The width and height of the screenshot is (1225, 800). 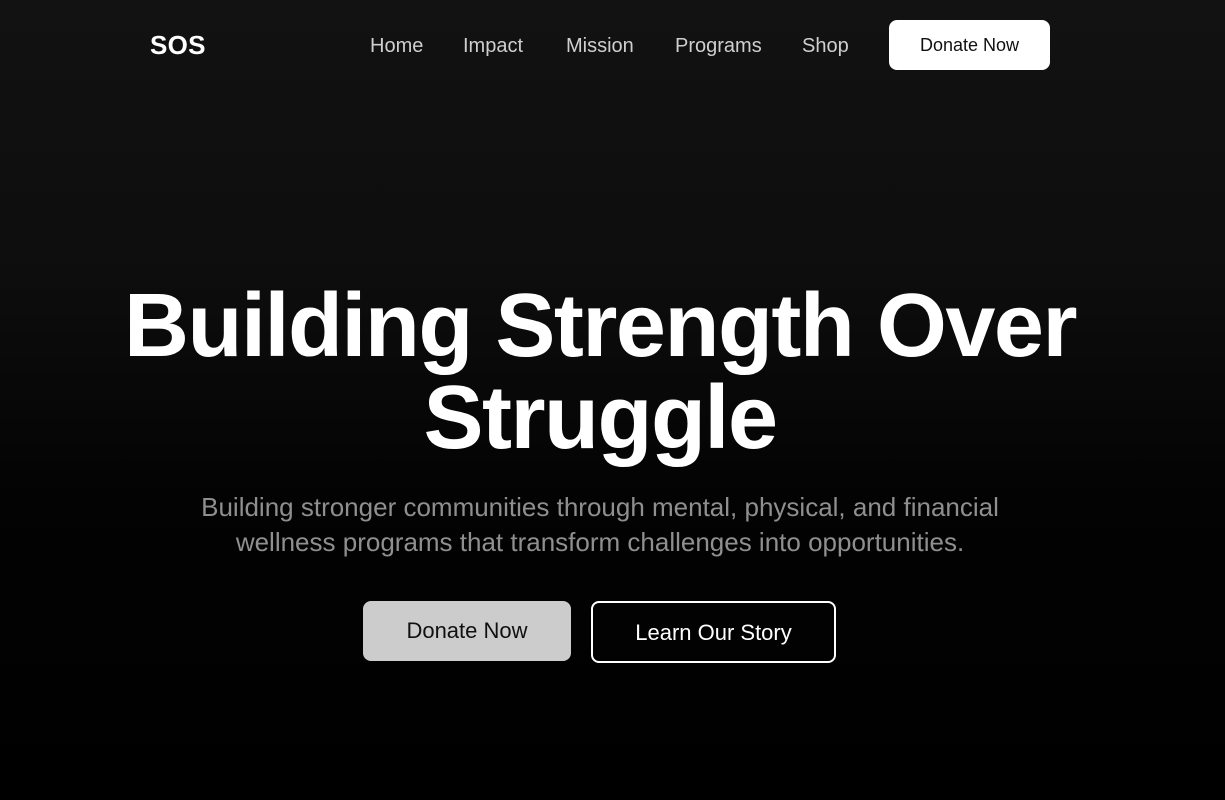 What do you see at coordinates (600, 418) in the screenshot?
I see `hero-title-line-2: Struggle` at bounding box center [600, 418].